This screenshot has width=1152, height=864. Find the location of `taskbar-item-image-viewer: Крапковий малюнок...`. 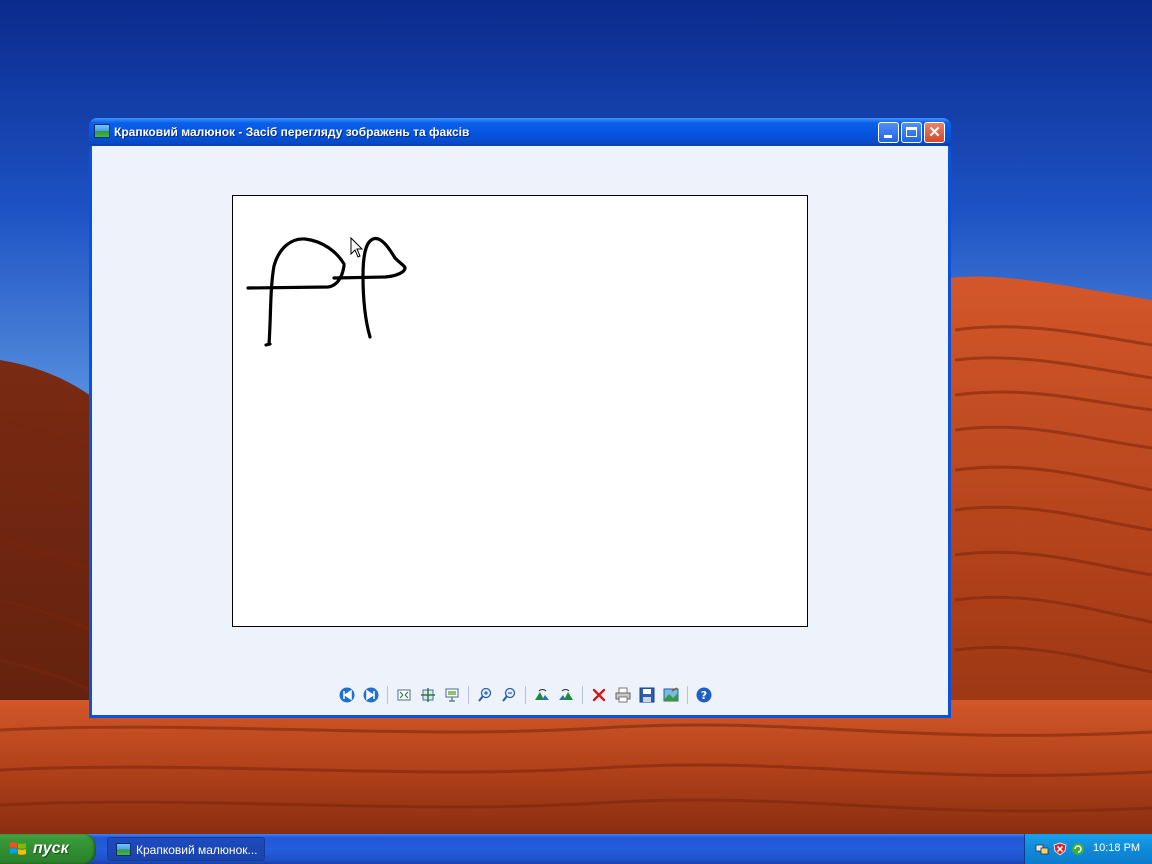

taskbar-item-image-viewer: Крапковий малюнок... is located at coordinates (186, 849).